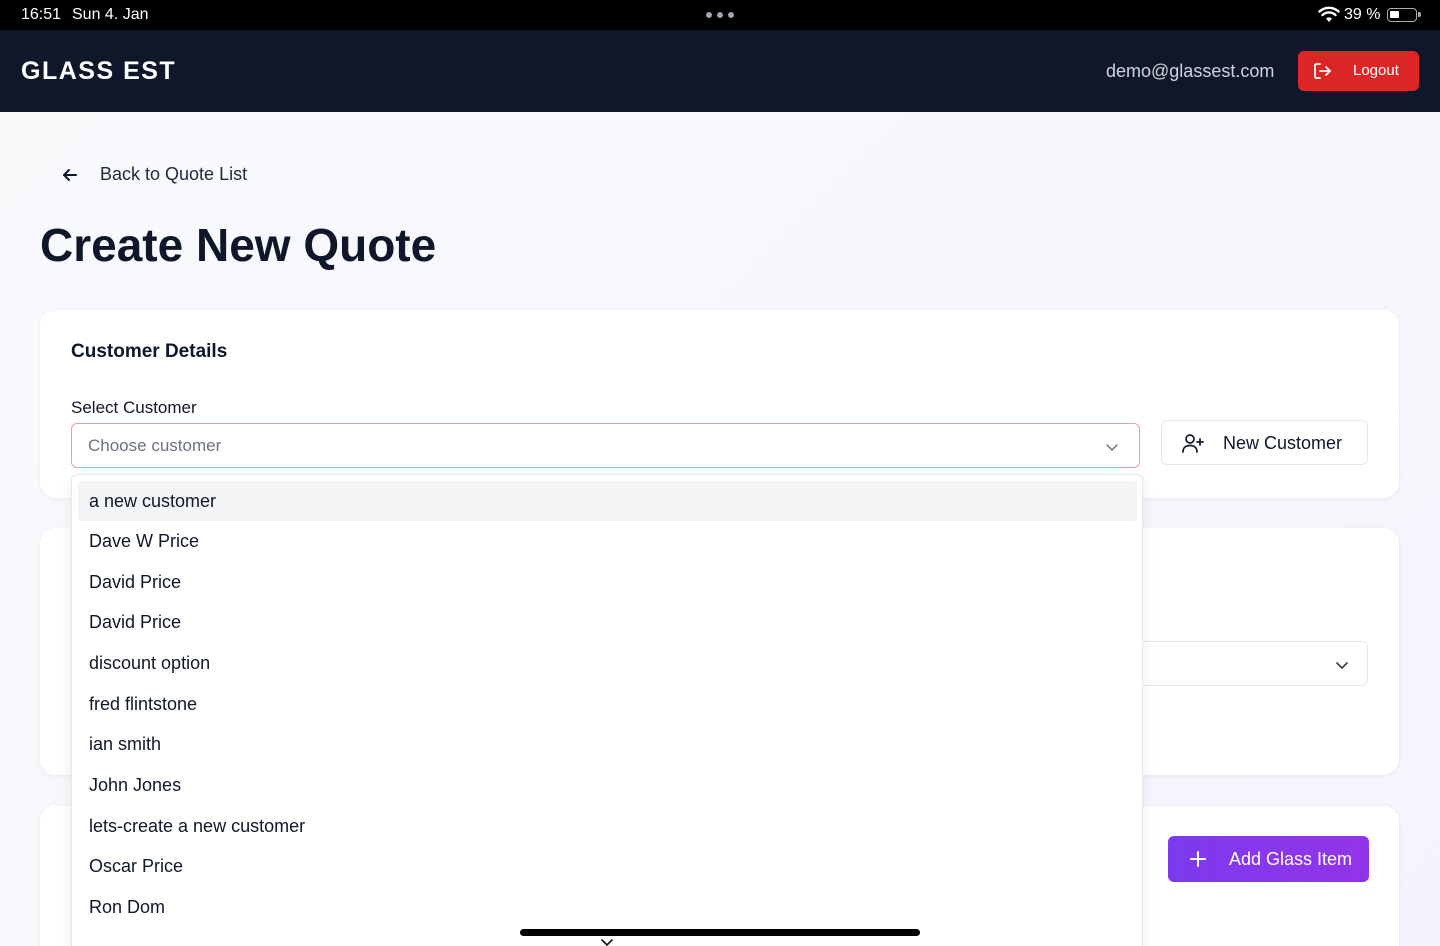 The image size is (1440, 946). I want to click on status-bar: 16:51 Sun 4. Jan 39 %, so click(720, 15).